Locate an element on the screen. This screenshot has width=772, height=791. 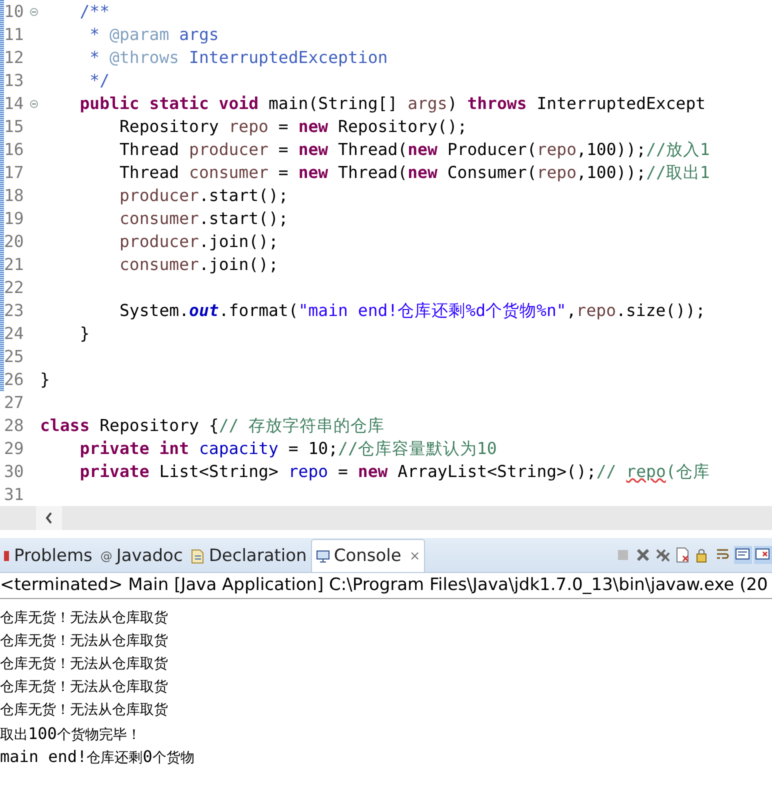
document-icon is located at coordinates (197, 556).